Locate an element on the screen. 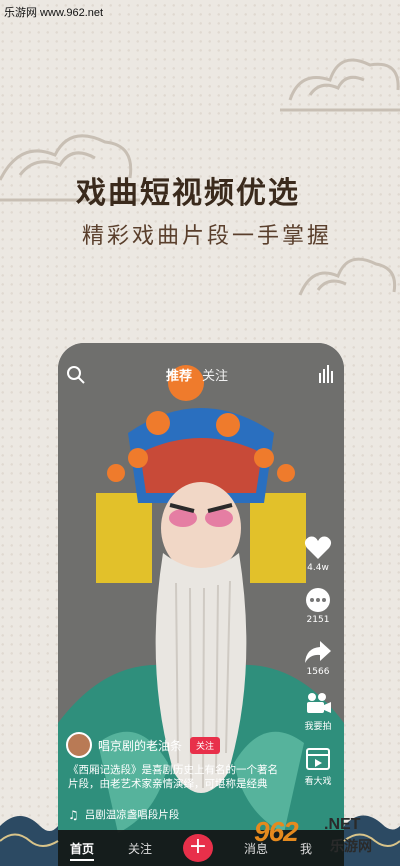 This screenshot has height=866, width=400. tab-follow: 关注 is located at coordinates (215, 374).